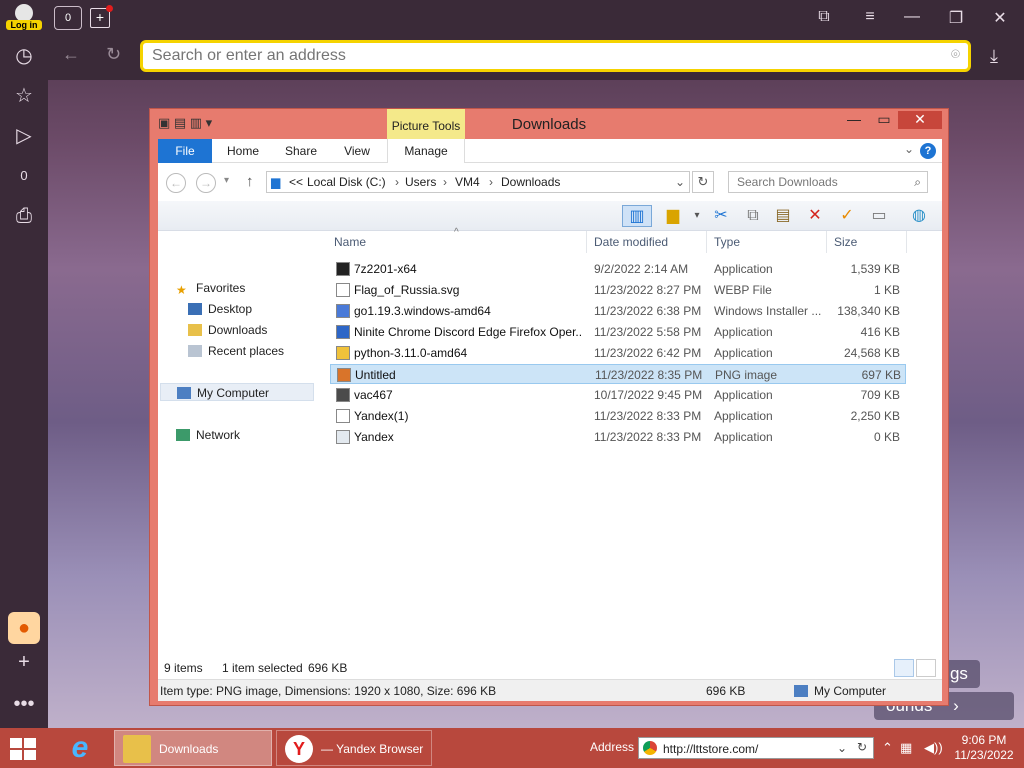 This screenshot has height=768, width=1024. Describe the element at coordinates (24, 19) in the screenshot. I see `login-button: Log in` at that location.